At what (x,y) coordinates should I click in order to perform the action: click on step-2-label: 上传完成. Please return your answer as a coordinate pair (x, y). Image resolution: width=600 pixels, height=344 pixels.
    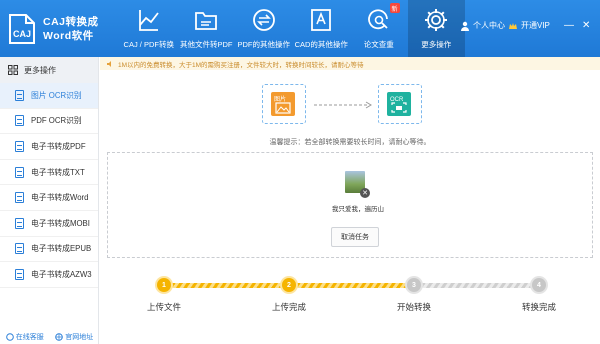
    Looking at the image, I should click on (288, 307).